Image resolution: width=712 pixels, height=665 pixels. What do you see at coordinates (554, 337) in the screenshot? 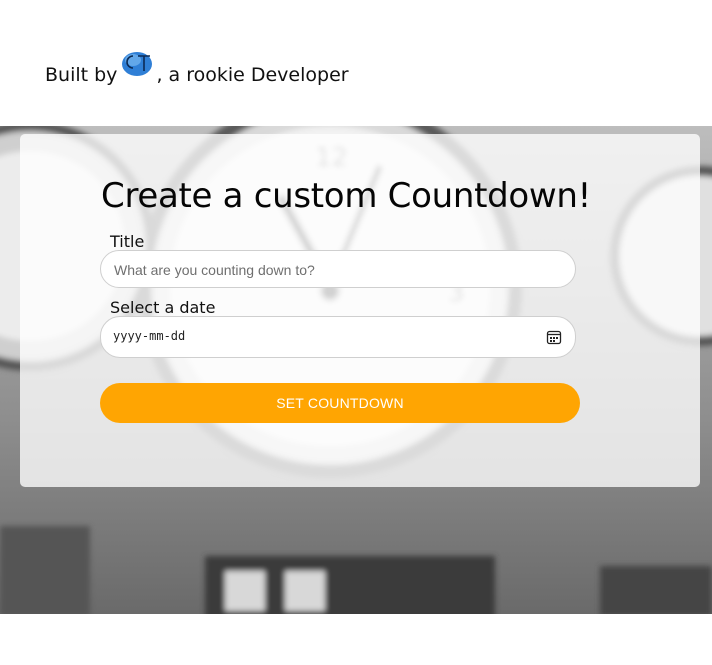
I see `calendar-icon` at bounding box center [554, 337].